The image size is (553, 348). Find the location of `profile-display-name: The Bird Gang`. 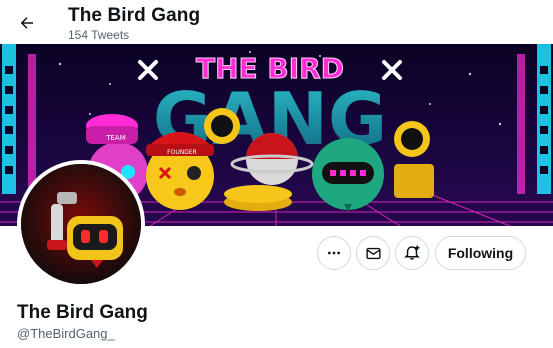

profile-display-name: The Bird Gang is located at coordinates (82, 312).